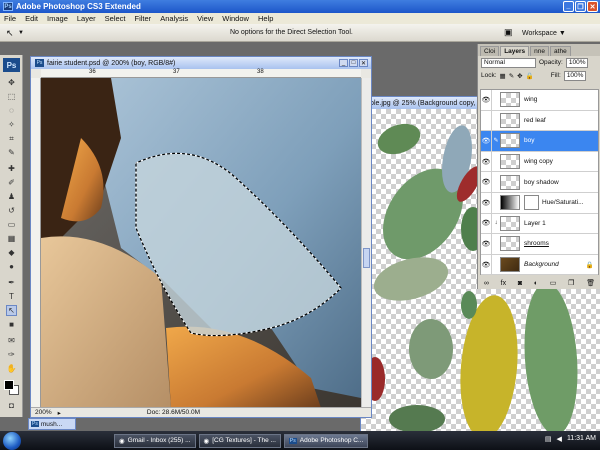  I want to click on horizontal-ruler: 36 37 38, so click(201, 73).